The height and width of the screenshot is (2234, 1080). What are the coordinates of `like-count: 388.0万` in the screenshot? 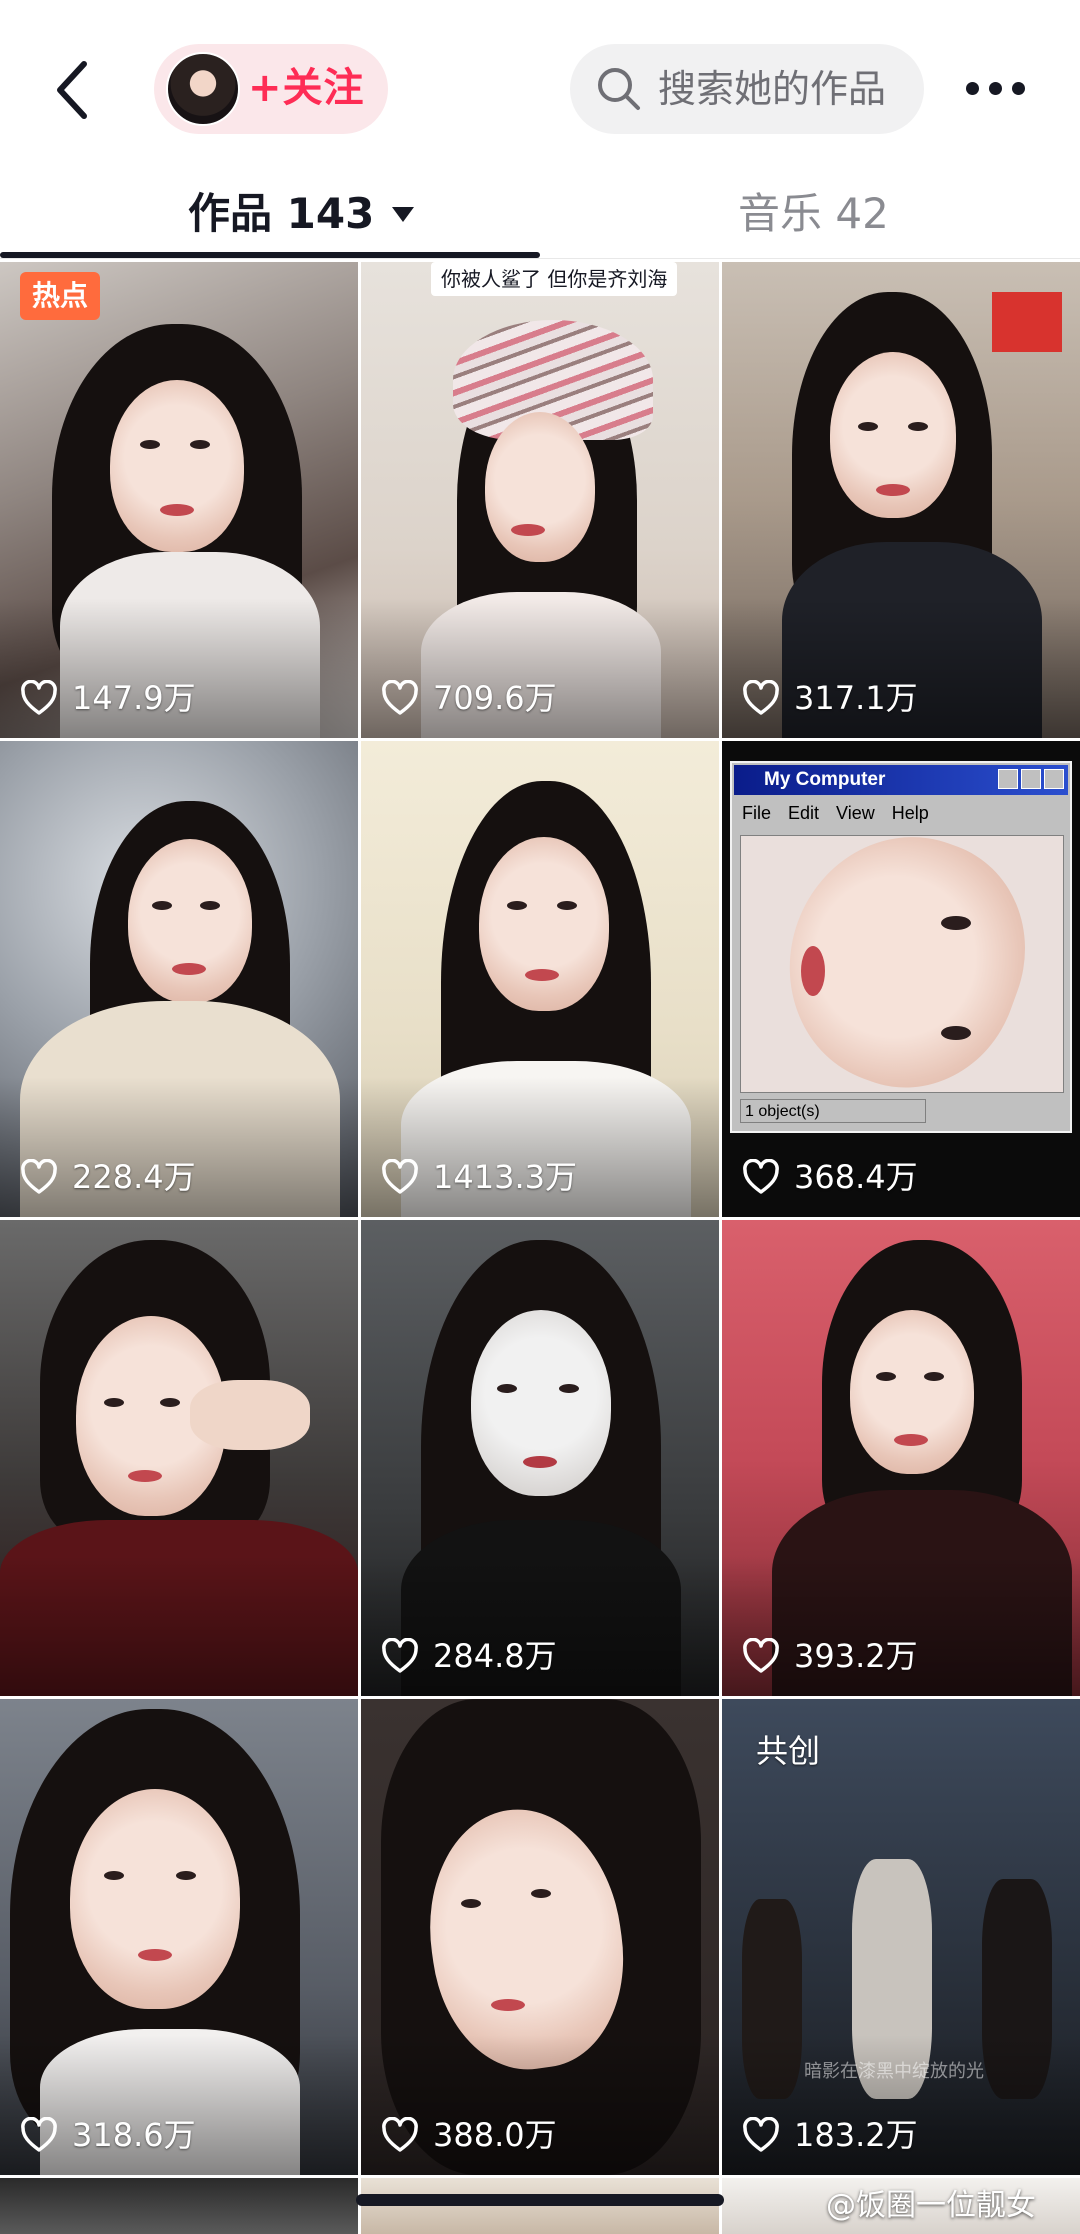 It's located at (469, 2135).